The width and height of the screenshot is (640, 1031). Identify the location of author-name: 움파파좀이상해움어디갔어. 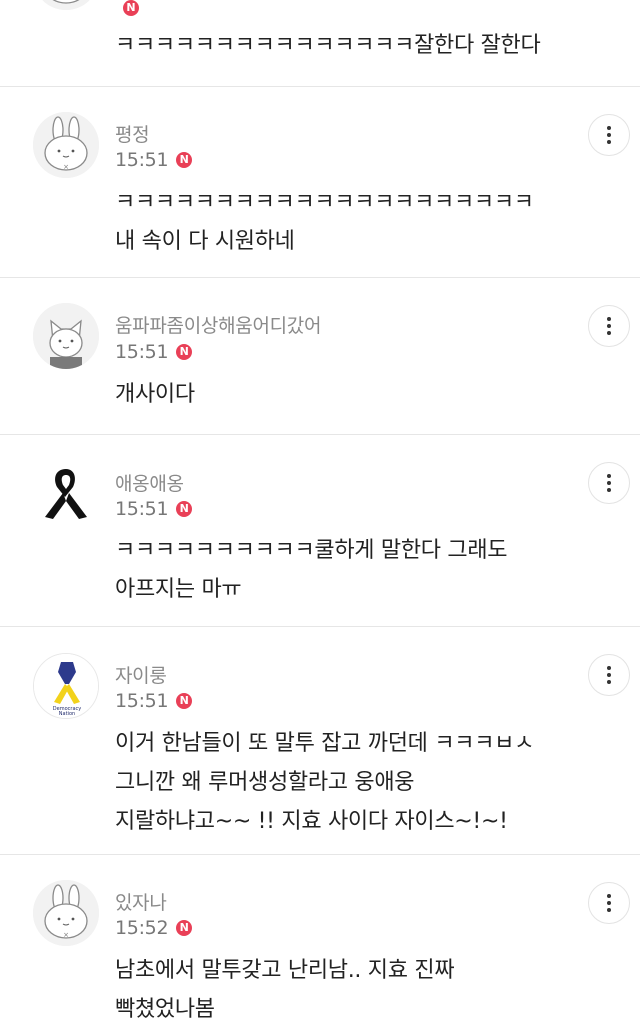
(218, 324).